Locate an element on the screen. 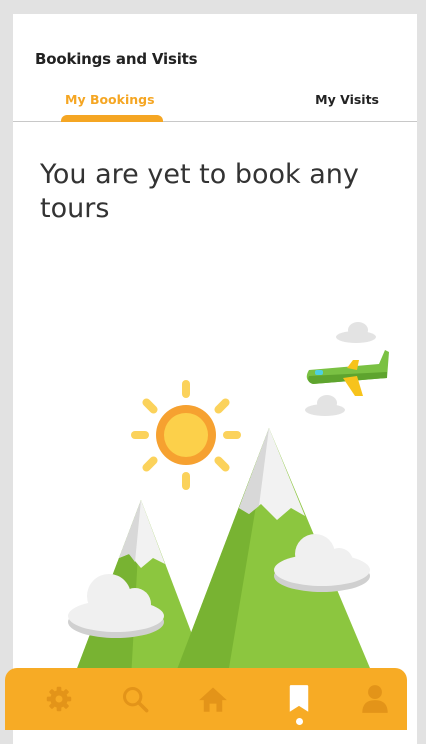  small-cloud-mid is located at coordinates (325, 405).